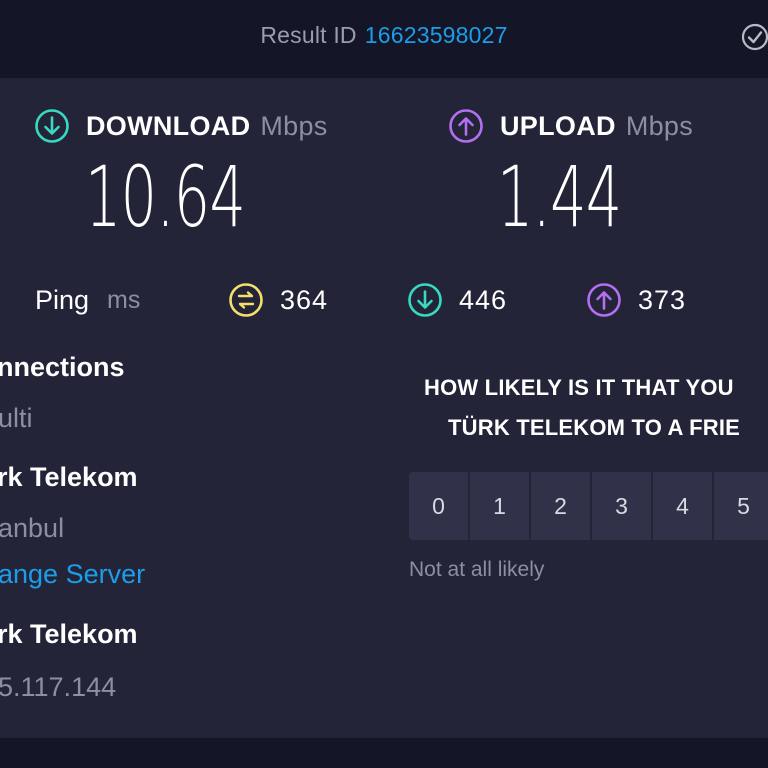  I want to click on ip-address: 5.117.144, so click(58, 687).